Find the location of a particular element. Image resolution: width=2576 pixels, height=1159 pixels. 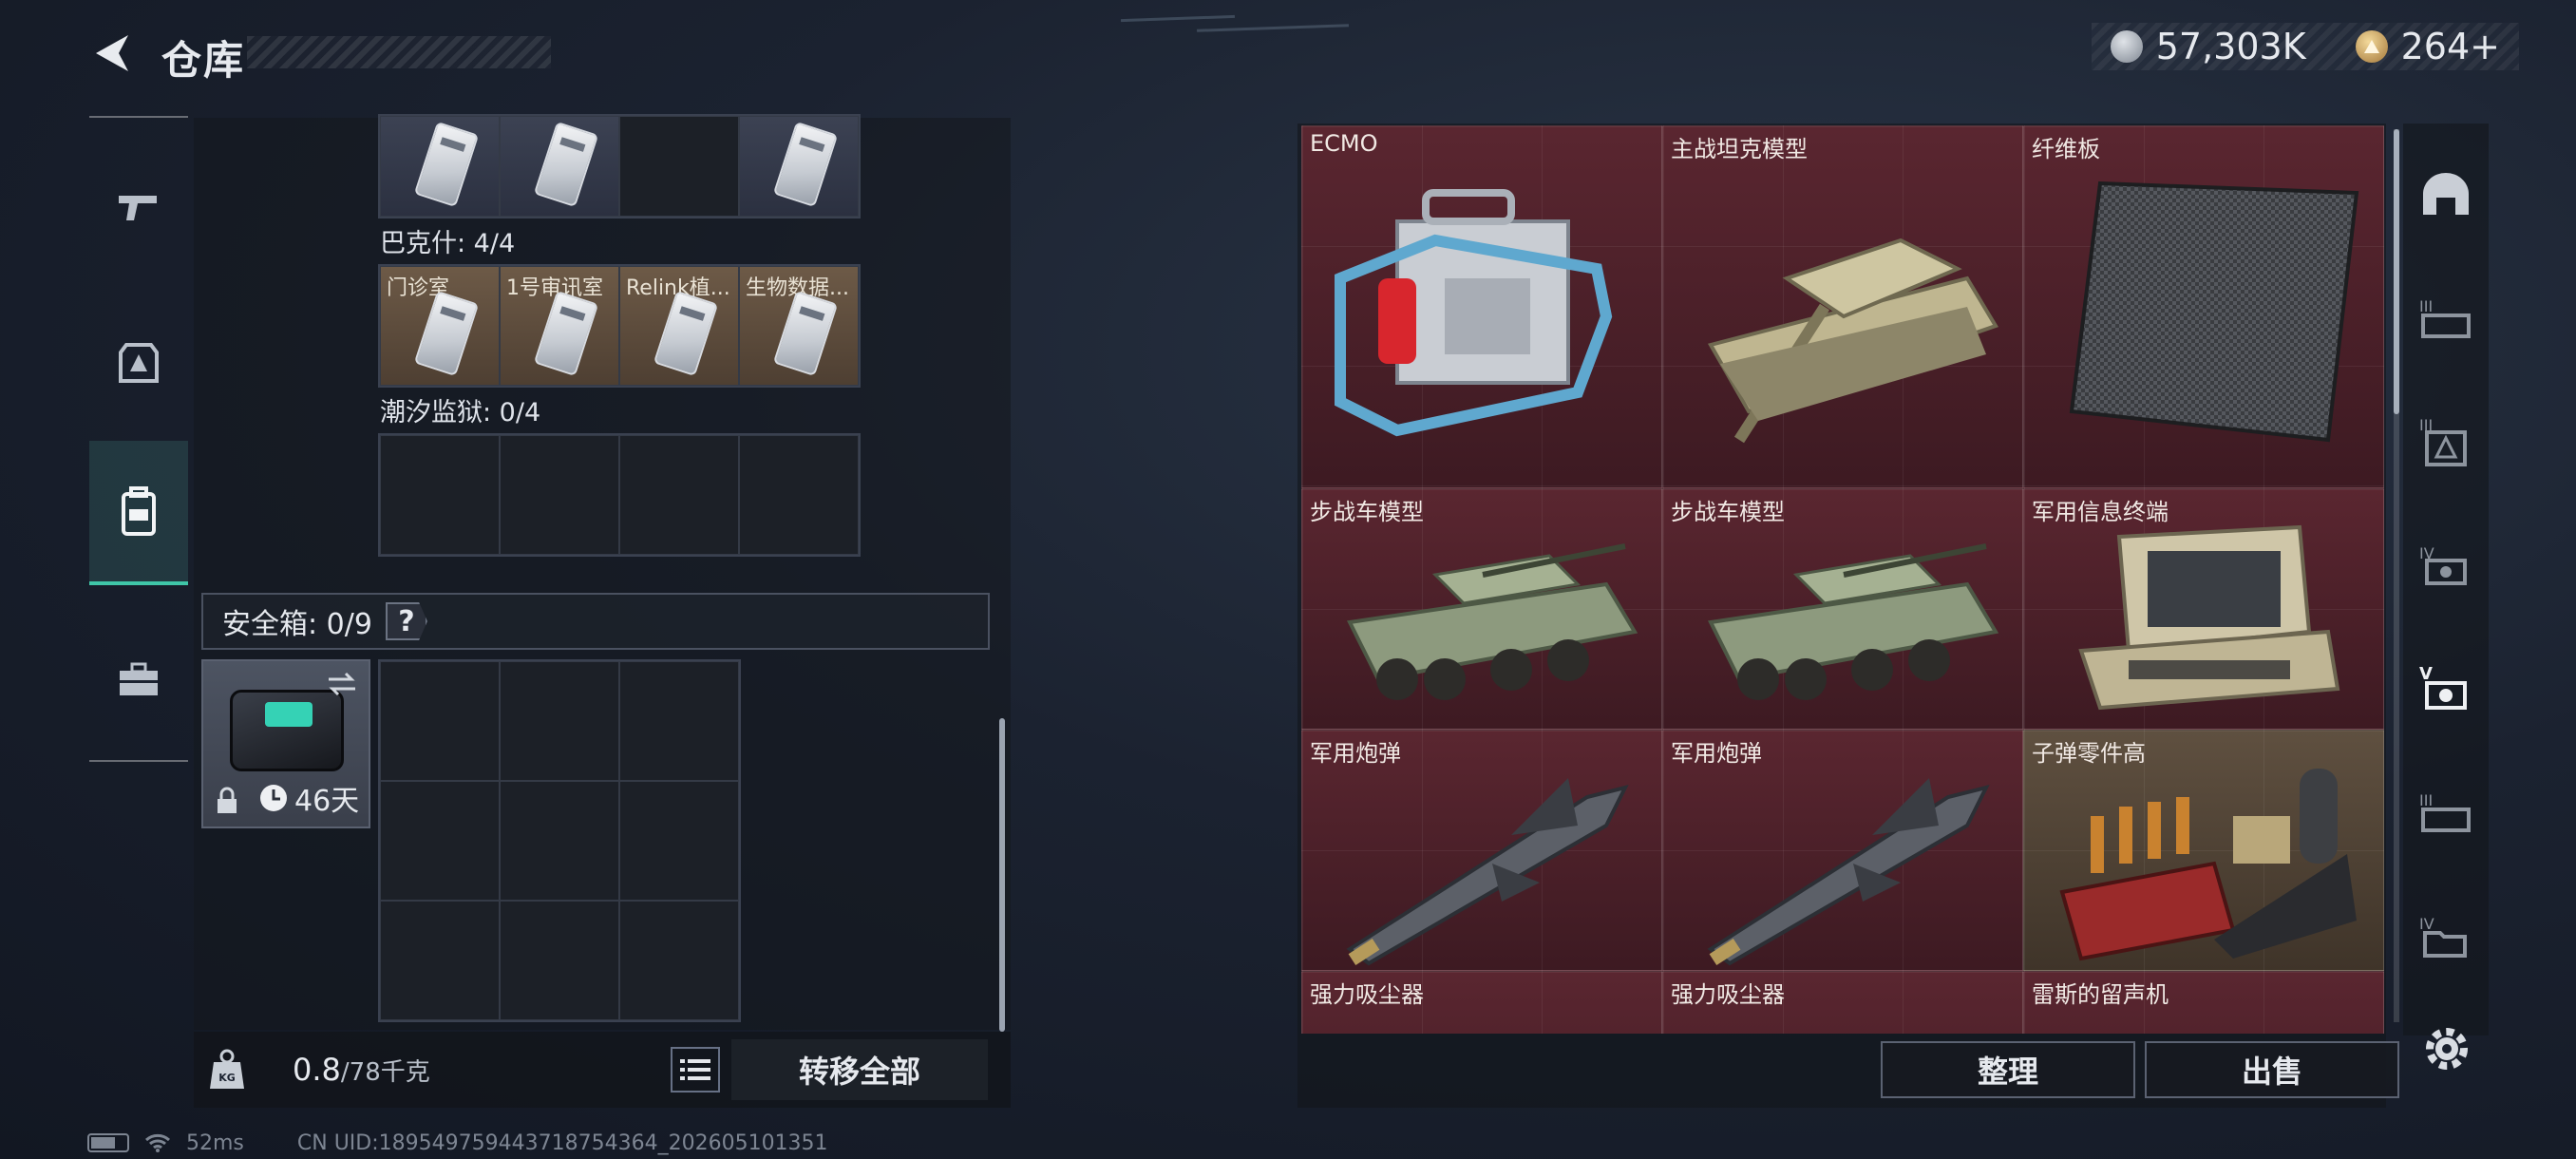

gold-balance: 264+ is located at coordinates (2450, 46).